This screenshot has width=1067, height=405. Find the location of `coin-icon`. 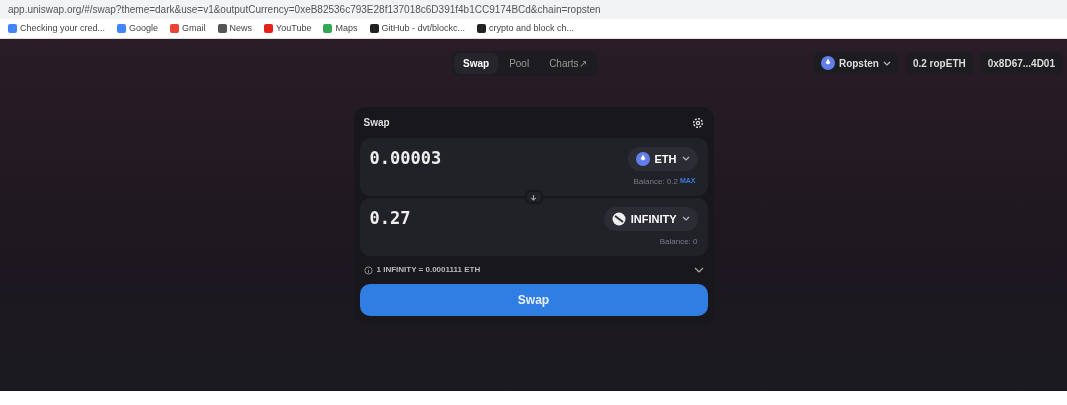

coin-icon is located at coordinates (642, 158).